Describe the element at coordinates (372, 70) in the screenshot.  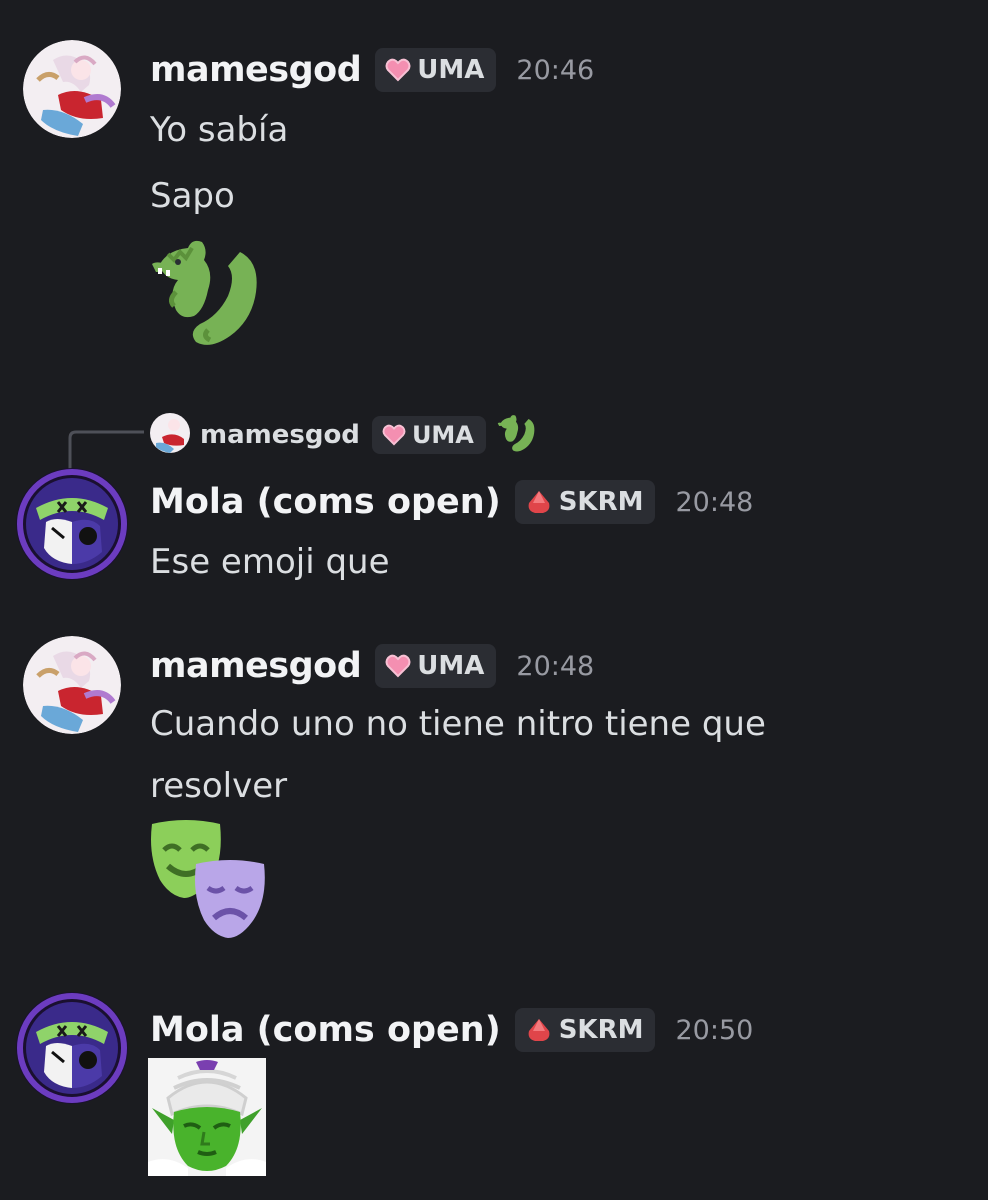
I see `message-header: mamesgod UMA 20:46` at that location.